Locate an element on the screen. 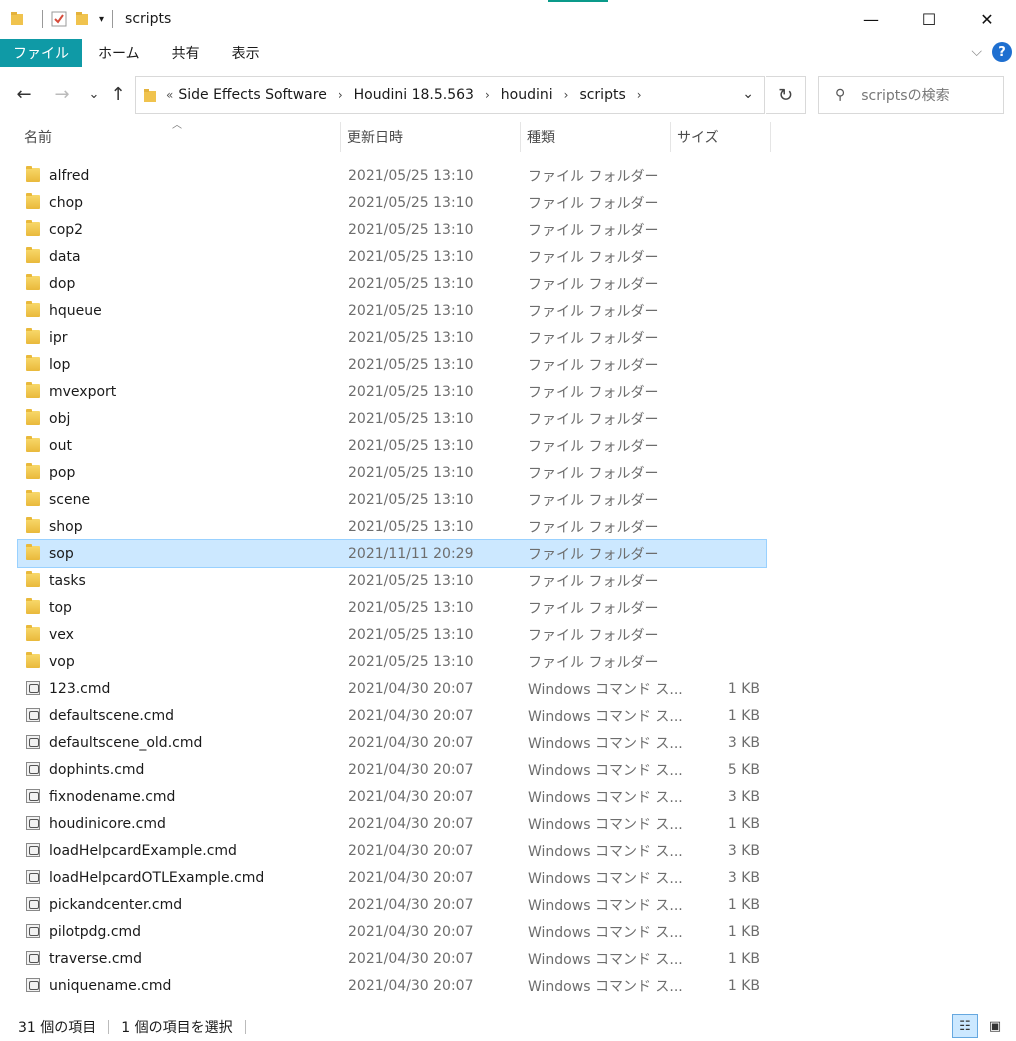  breadcrumb-houdini: houdini is located at coordinates (527, 95).